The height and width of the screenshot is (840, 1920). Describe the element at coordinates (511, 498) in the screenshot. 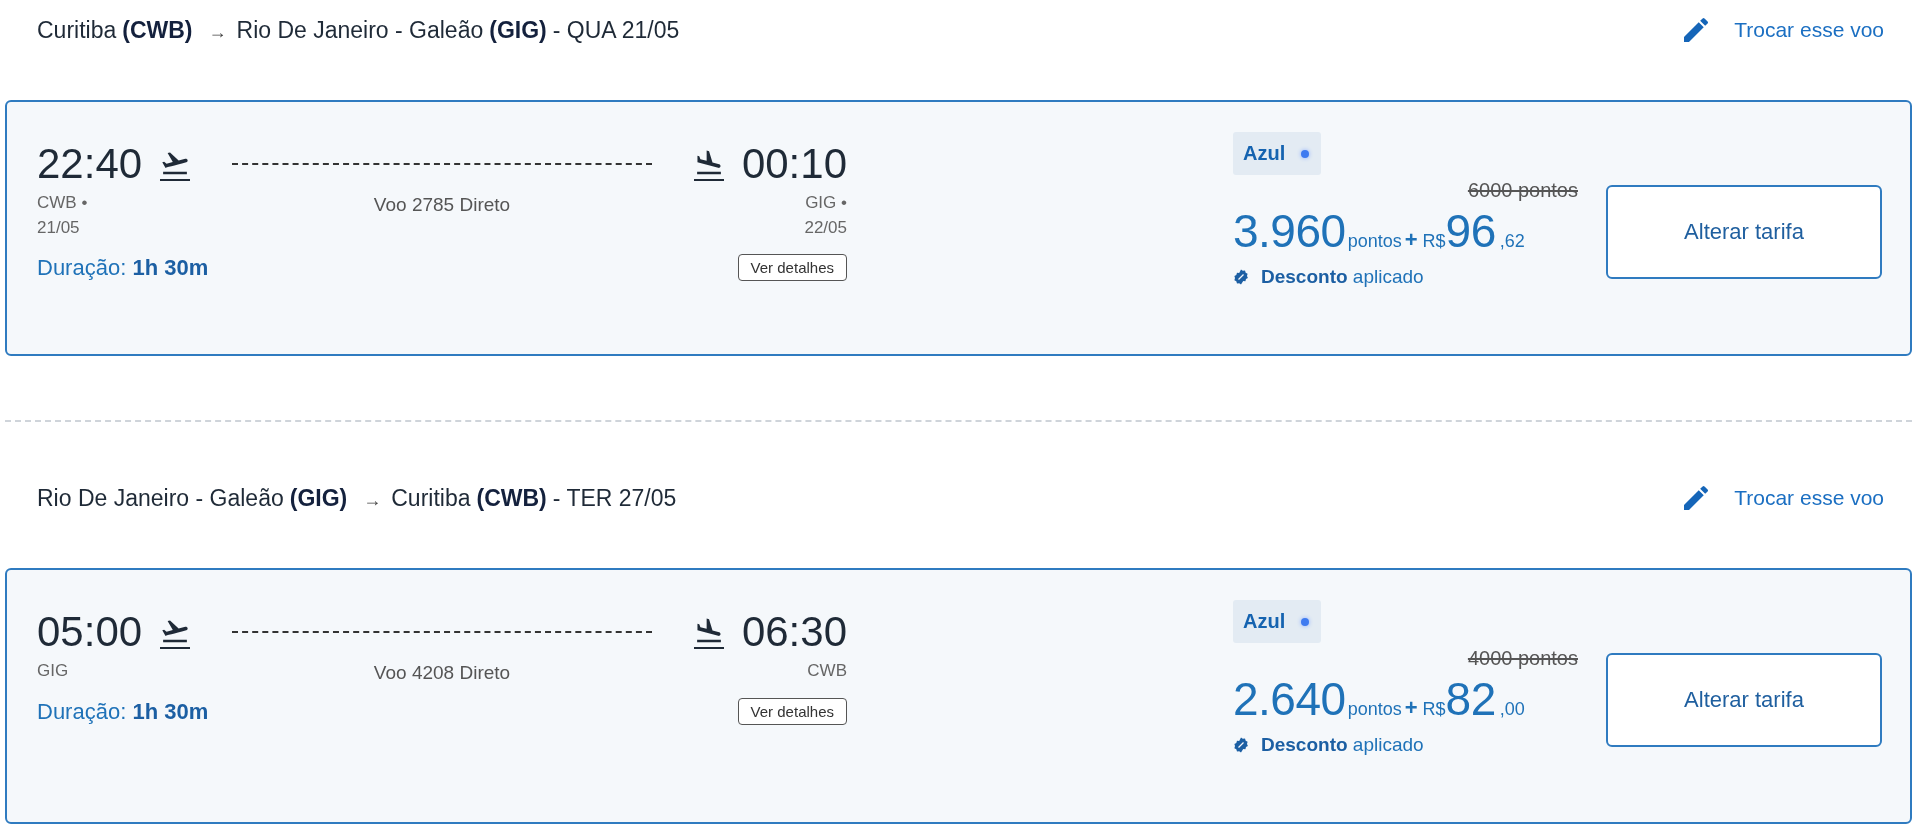

I see `destination-code: (CWB)` at that location.